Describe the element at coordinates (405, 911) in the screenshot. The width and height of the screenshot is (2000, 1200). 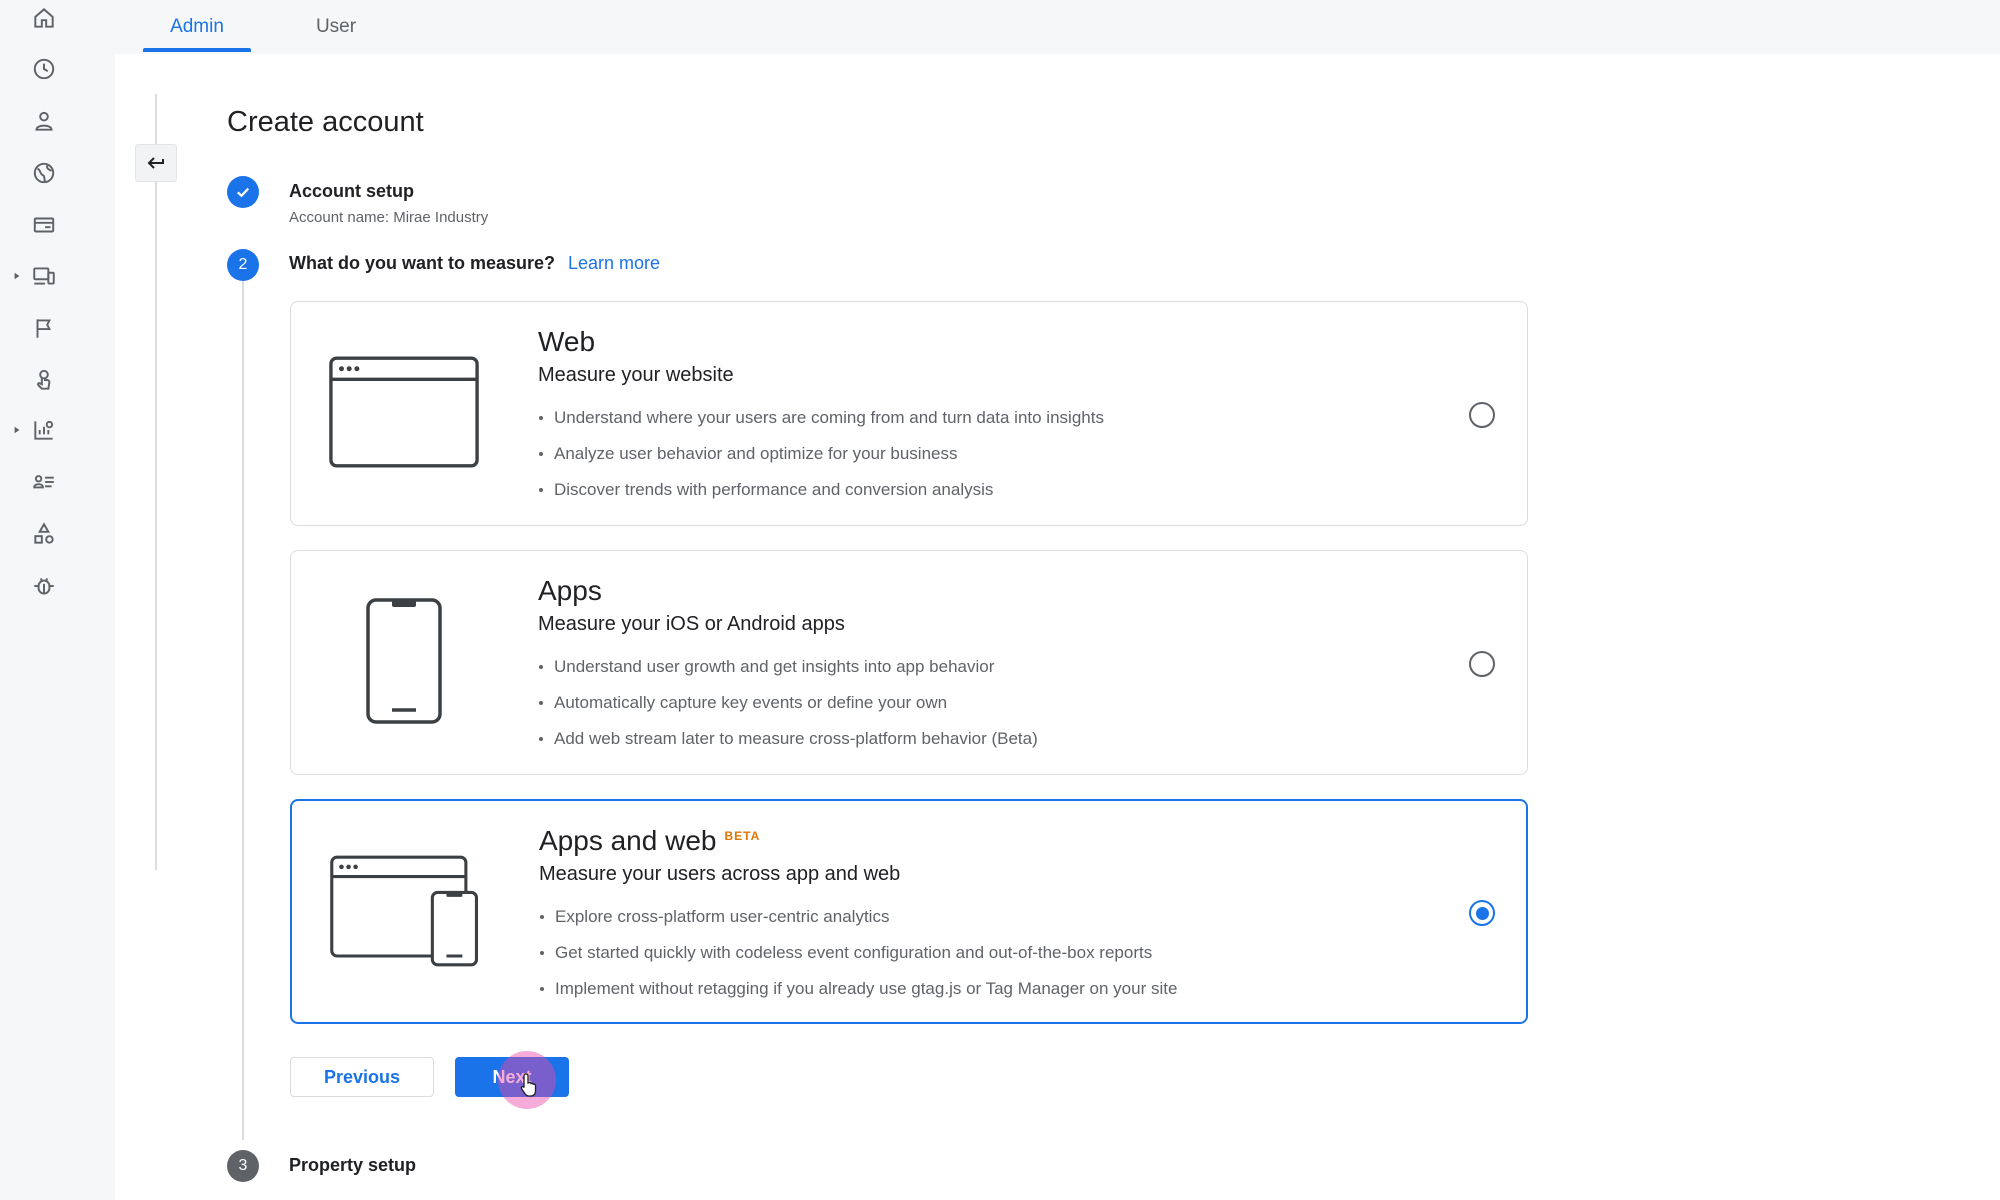
I see `browser-and-phone-icon` at that location.